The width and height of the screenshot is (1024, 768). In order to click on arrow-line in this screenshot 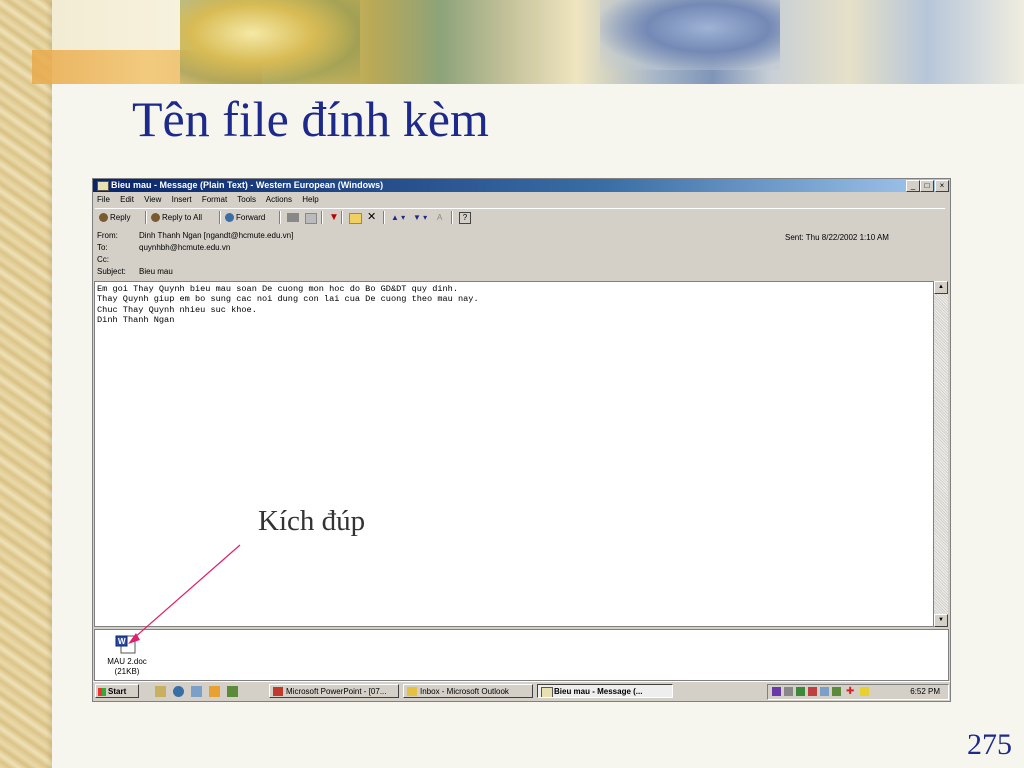, I will do `click(187, 591)`.